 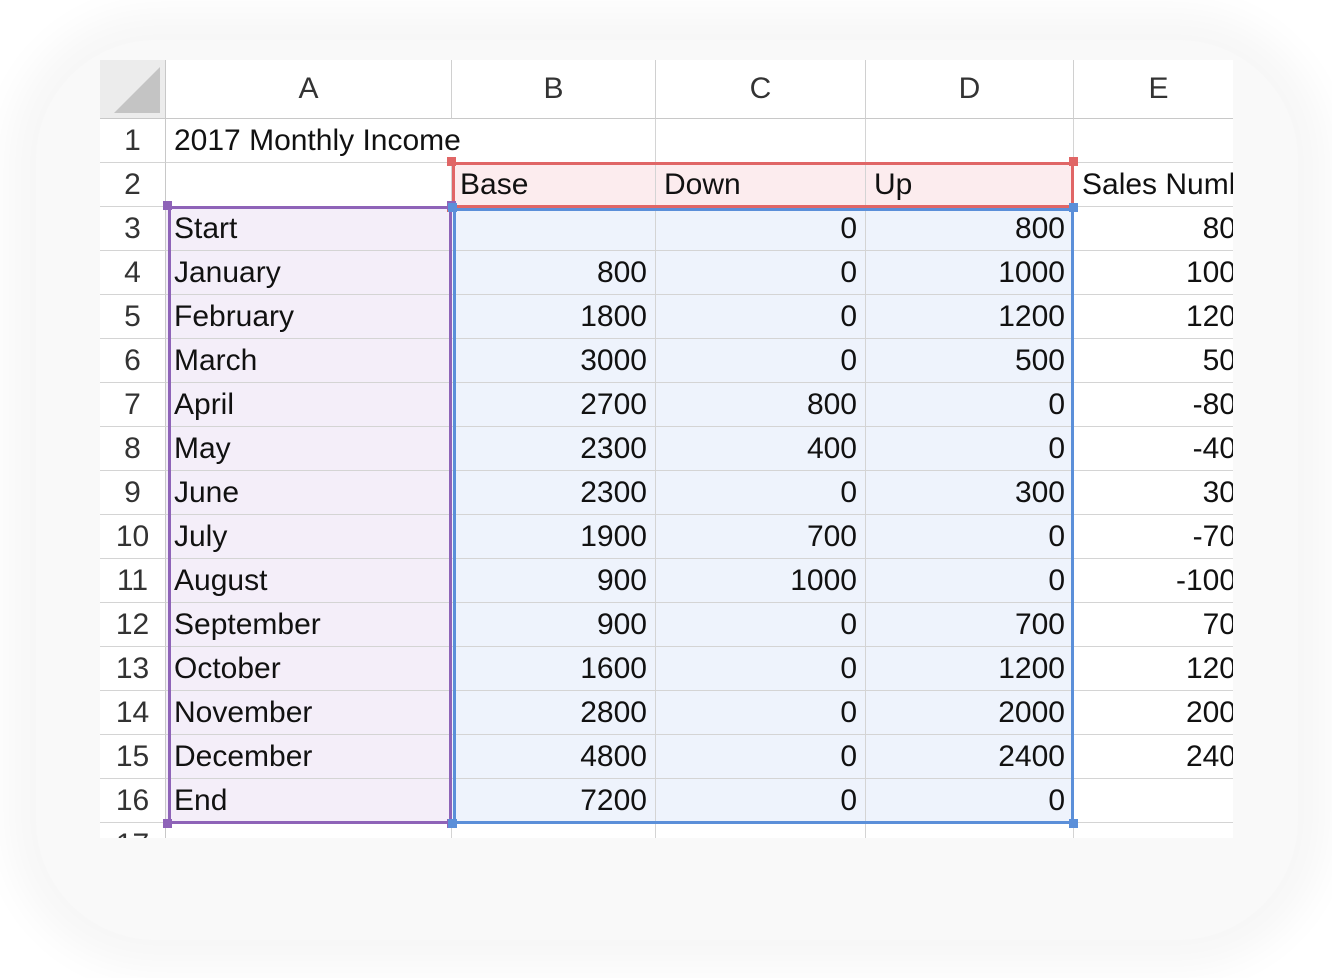 What do you see at coordinates (554, 537) in the screenshot?
I see `base-value-cell: 1900` at bounding box center [554, 537].